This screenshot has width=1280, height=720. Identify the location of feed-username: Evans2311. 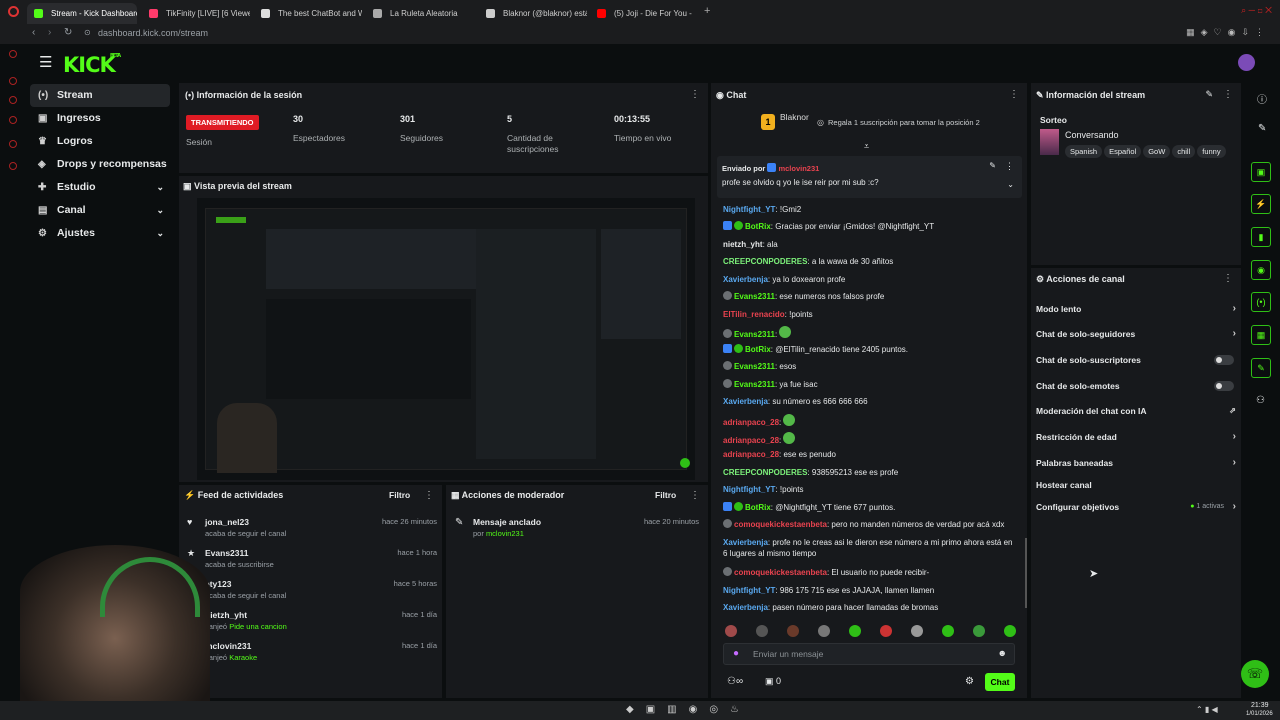
(226, 553).